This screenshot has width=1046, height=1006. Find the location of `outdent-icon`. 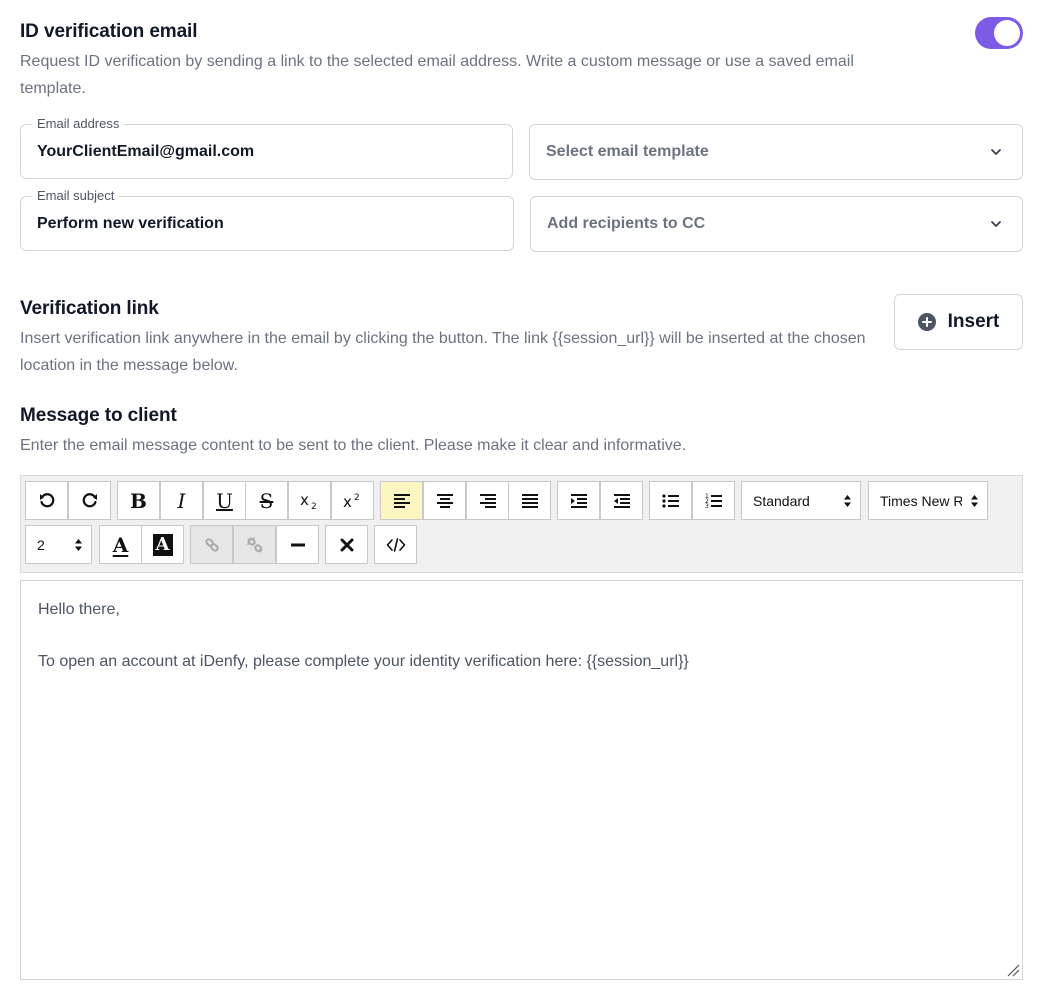

outdent-icon is located at coordinates (621, 500).